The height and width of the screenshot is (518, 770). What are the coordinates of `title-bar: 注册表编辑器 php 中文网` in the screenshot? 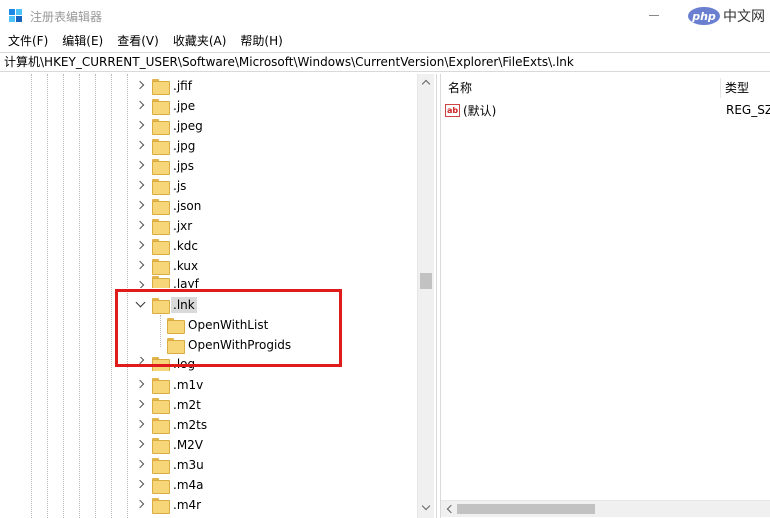 It's located at (385, 16).